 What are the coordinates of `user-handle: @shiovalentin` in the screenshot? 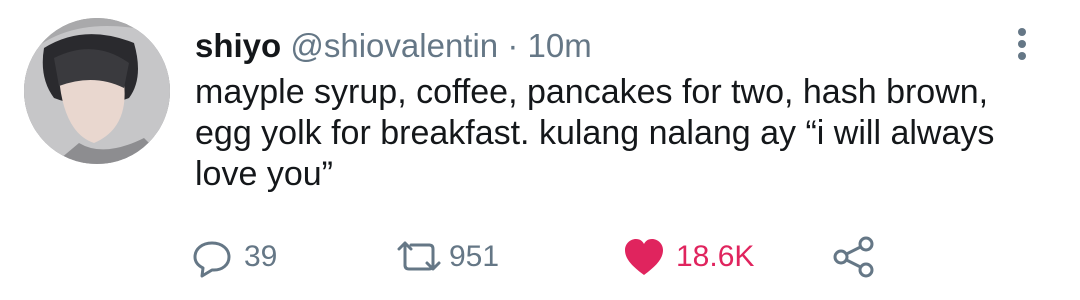 It's located at (394, 45).